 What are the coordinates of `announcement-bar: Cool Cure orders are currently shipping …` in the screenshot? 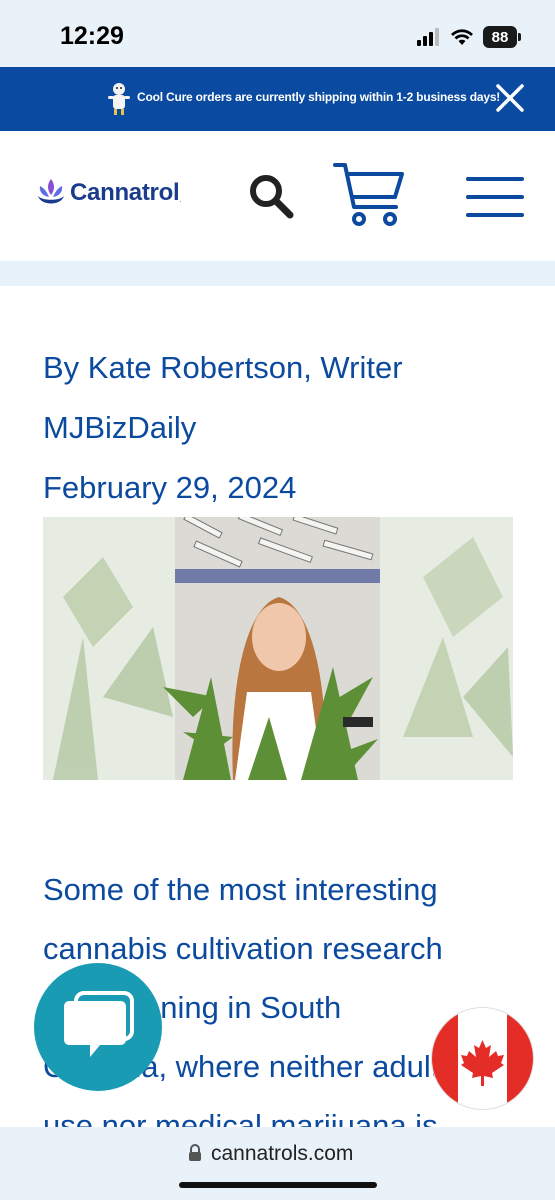 It's located at (277, 99).